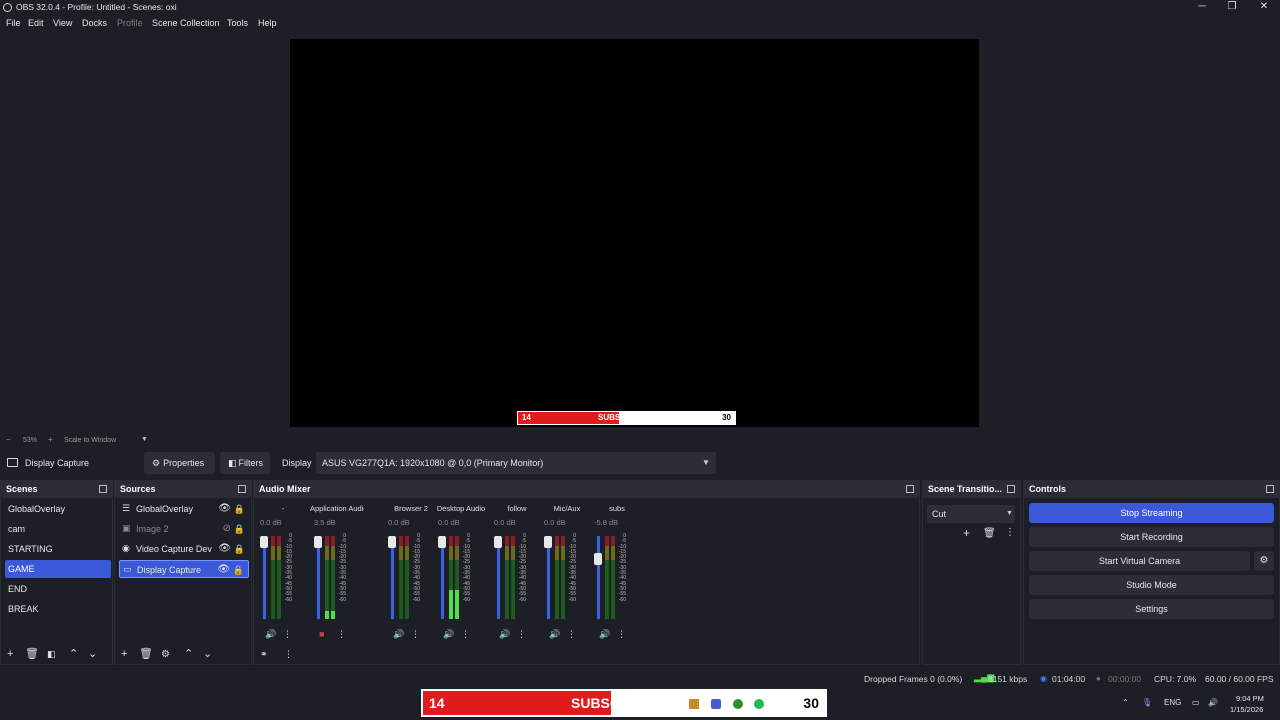  Describe the element at coordinates (184, 509) in the screenshot. I see `source-item: ☰ GlobalOverlay 👁 🔒` at that location.